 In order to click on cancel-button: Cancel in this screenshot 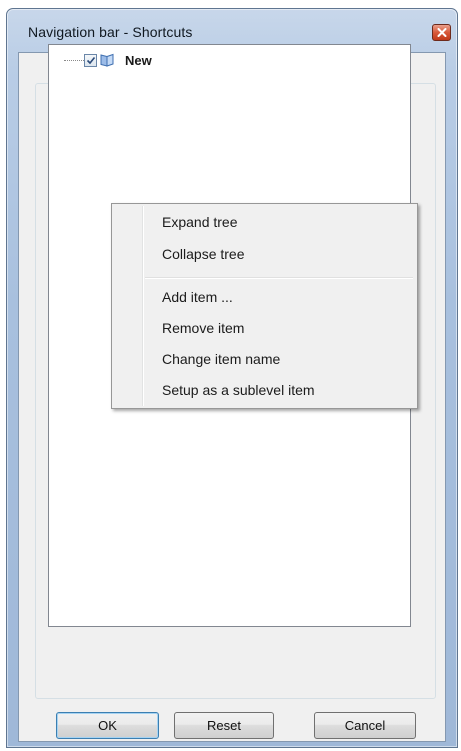, I will do `click(365, 725)`.